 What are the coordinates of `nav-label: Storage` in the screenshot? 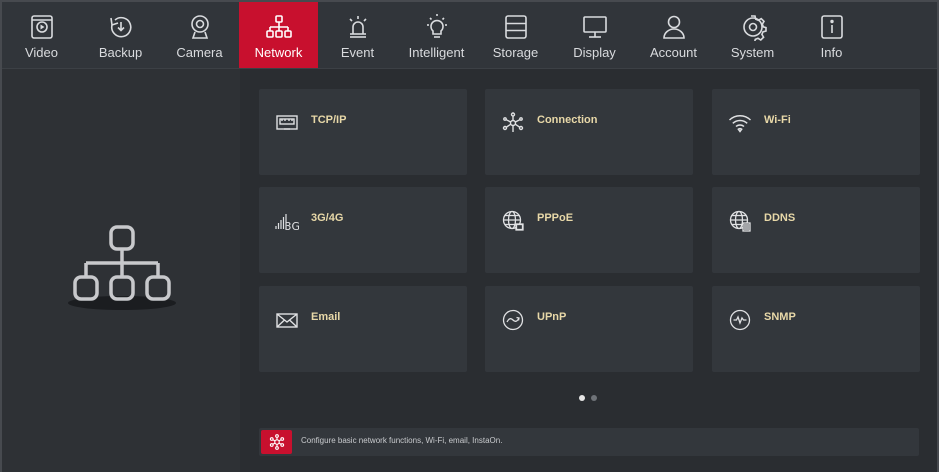 It's located at (515, 52).